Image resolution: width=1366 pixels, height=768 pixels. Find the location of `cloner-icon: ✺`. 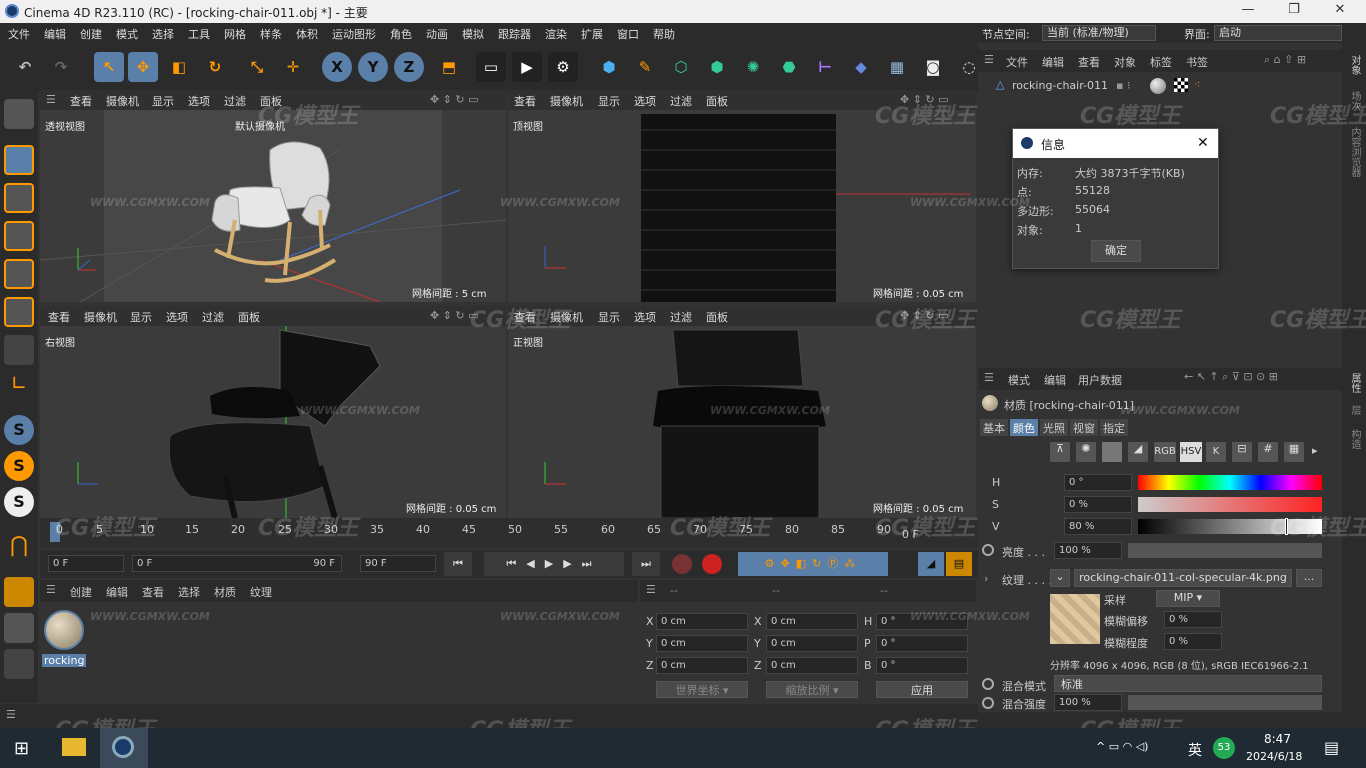

cloner-icon: ✺ is located at coordinates (753, 67).